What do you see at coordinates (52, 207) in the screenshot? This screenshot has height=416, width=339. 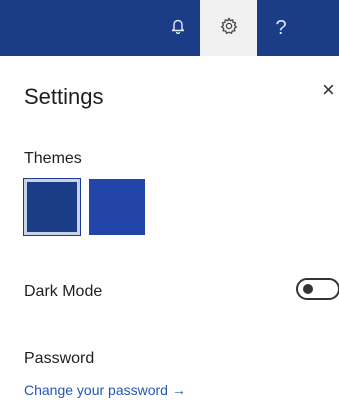 I see `theme-swatch-navy` at bounding box center [52, 207].